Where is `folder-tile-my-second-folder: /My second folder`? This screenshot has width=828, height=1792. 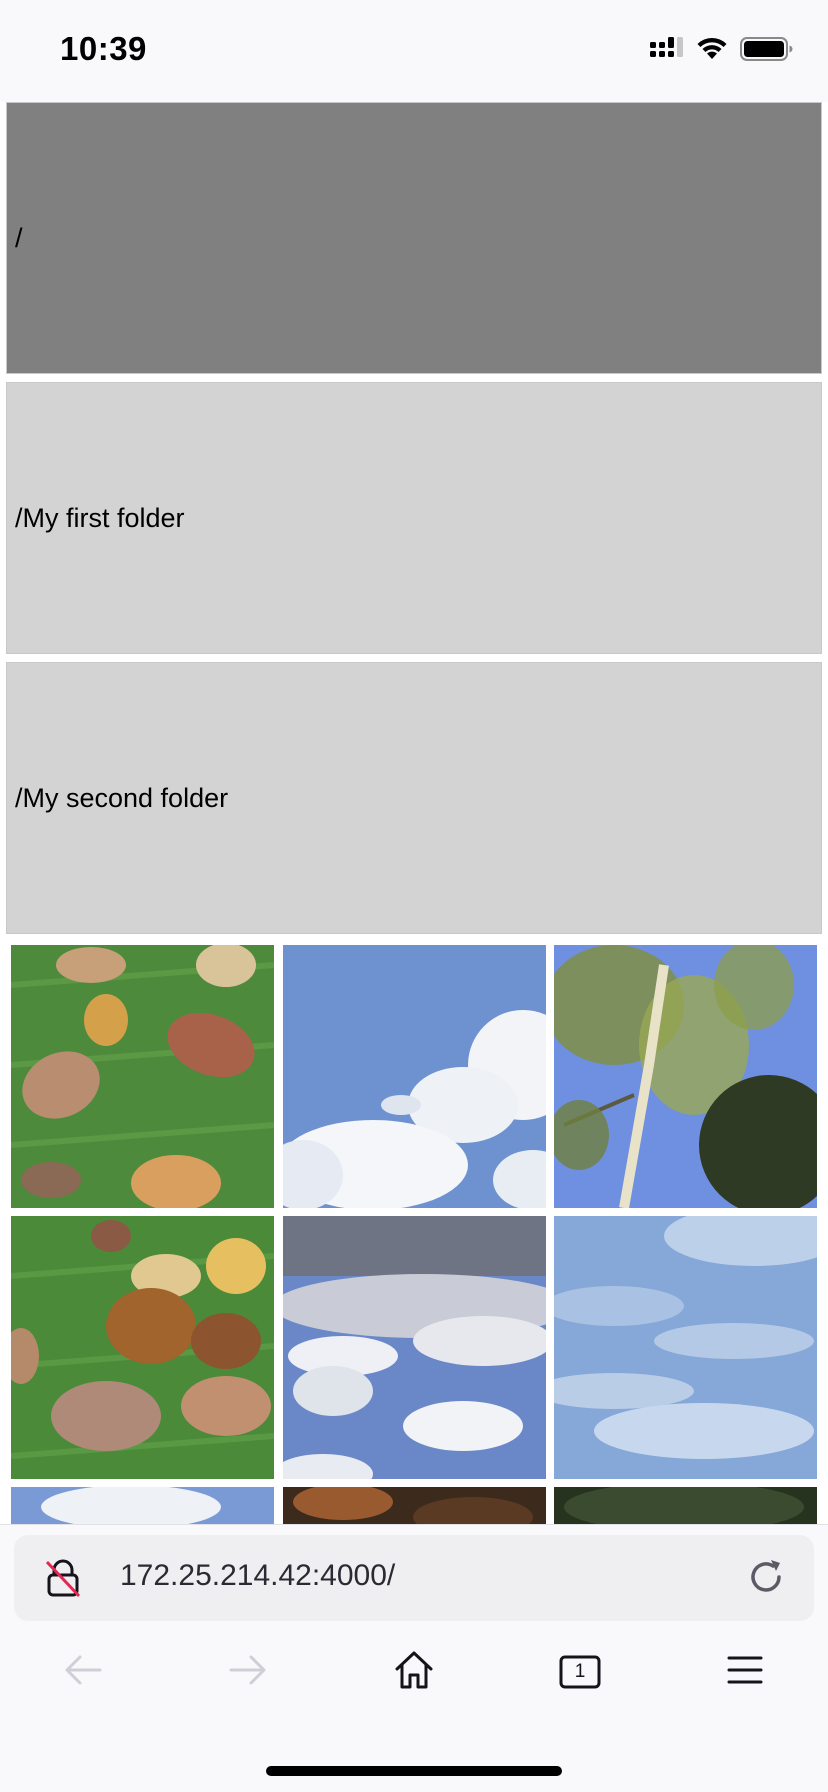 folder-tile-my-second-folder: /My second folder is located at coordinates (414, 798).